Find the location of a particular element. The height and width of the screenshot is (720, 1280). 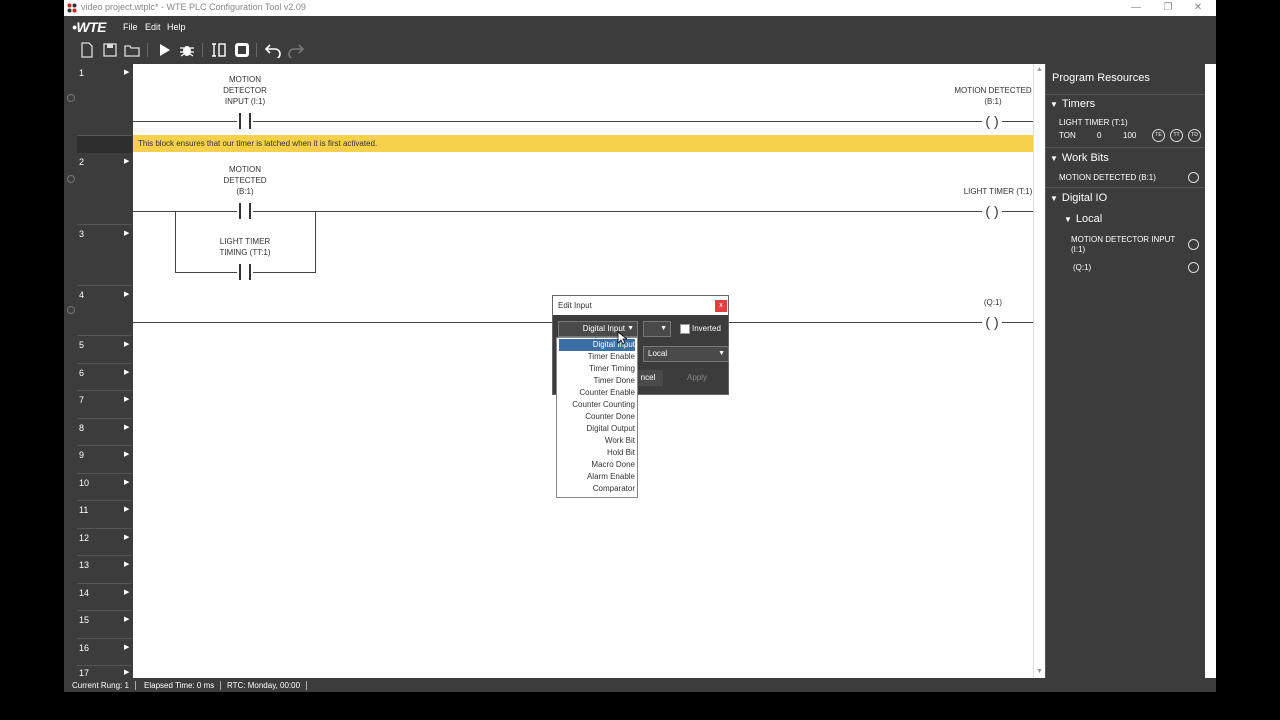

branch-wire is located at coordinates (175, 241).